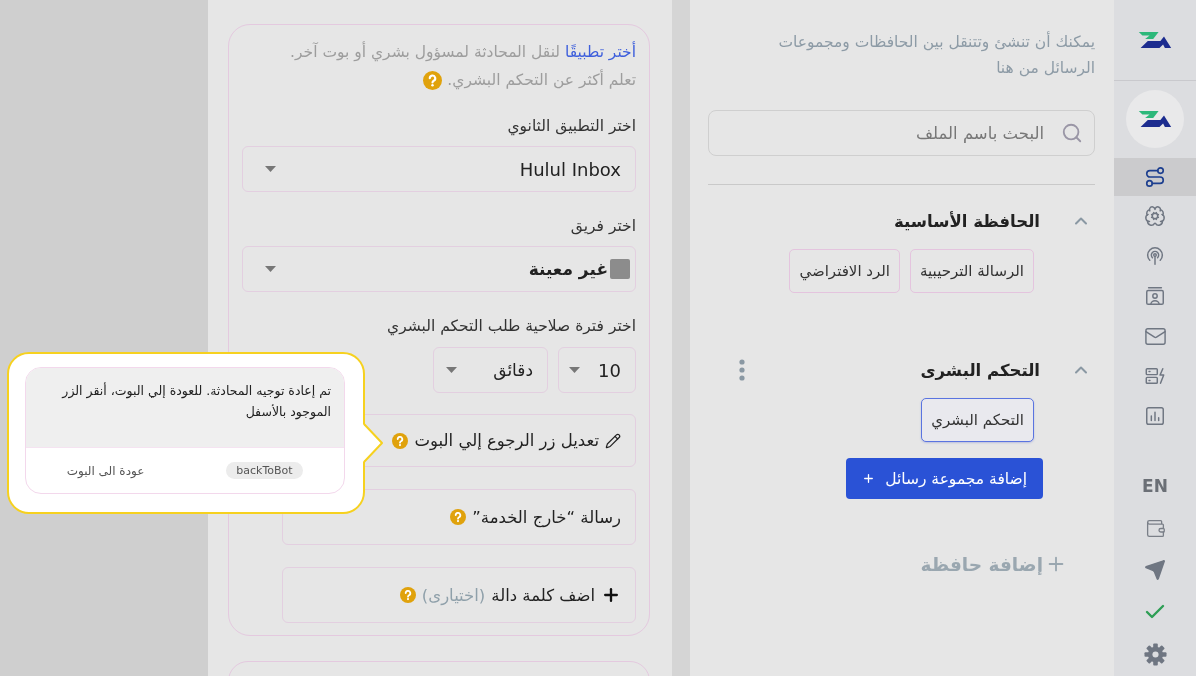 Image resolution: width=1196 pixels, height=676 pixels. What do you see at coordinates (1072, 133) in the screenshot?
I see `search-icon` at bounding box center [1072, 133].